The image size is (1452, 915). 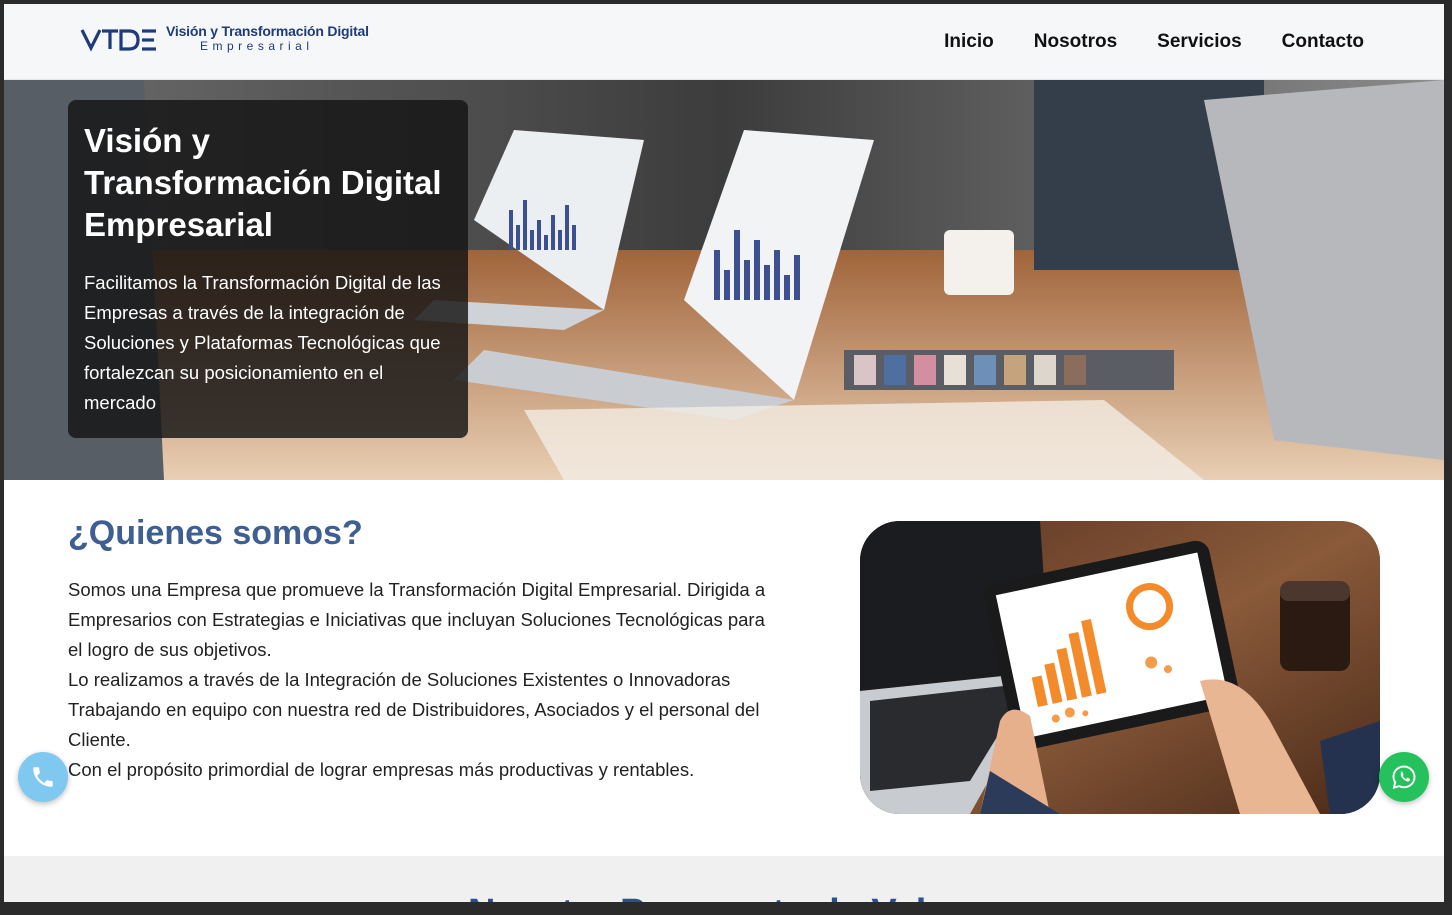 I want to click on logo-title: Visión y Transformación Digital, so click(x=267, y=31).